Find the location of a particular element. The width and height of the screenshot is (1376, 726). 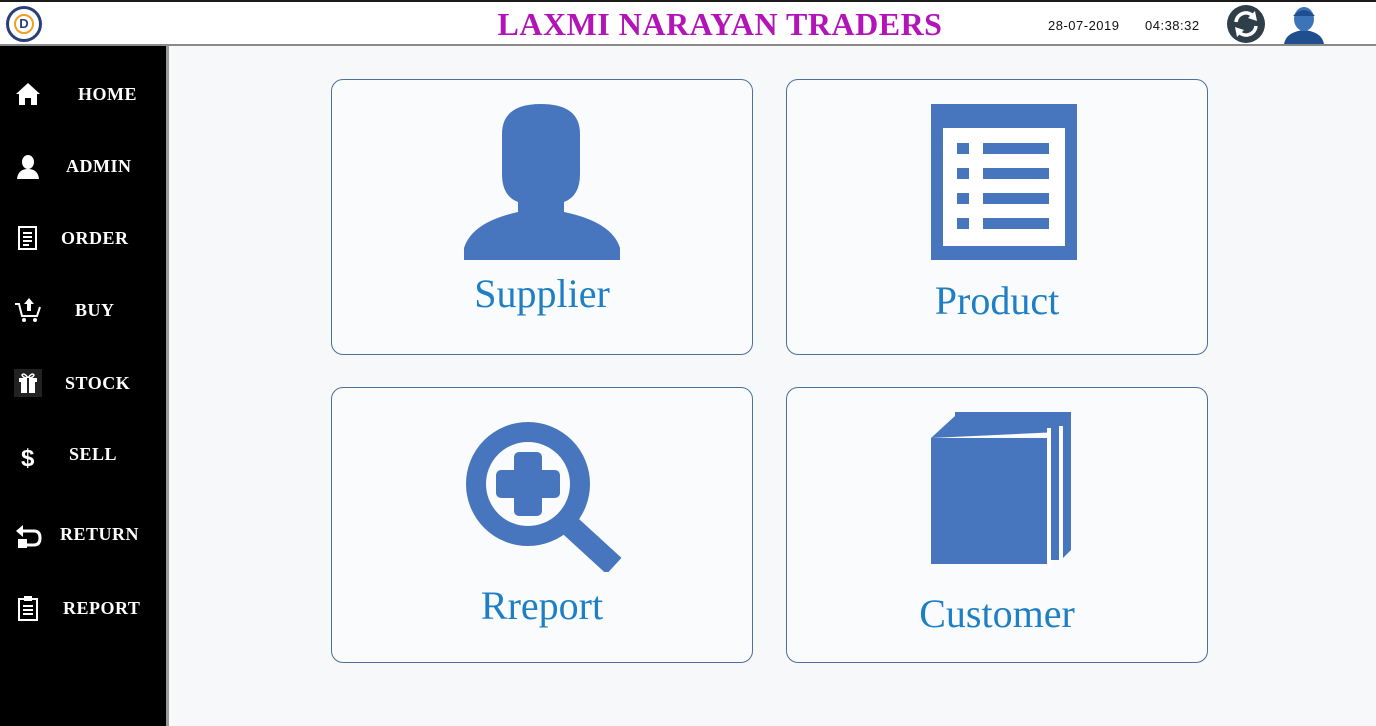

sidebar-item-label: REPORT is located at coordinates (102, 608).